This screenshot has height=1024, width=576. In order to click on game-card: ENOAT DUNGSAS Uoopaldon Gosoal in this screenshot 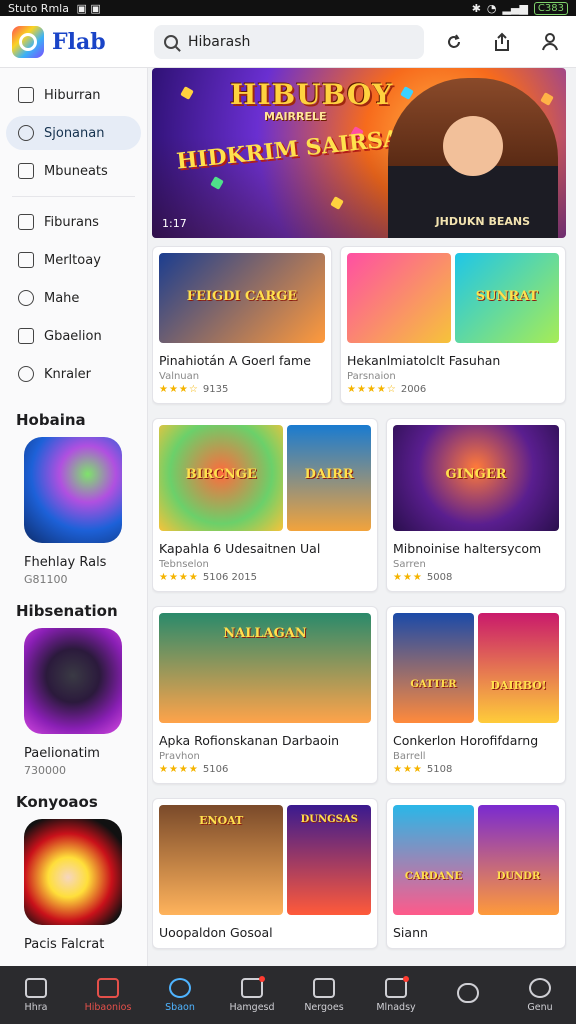, I will do `click(265, 873)`.